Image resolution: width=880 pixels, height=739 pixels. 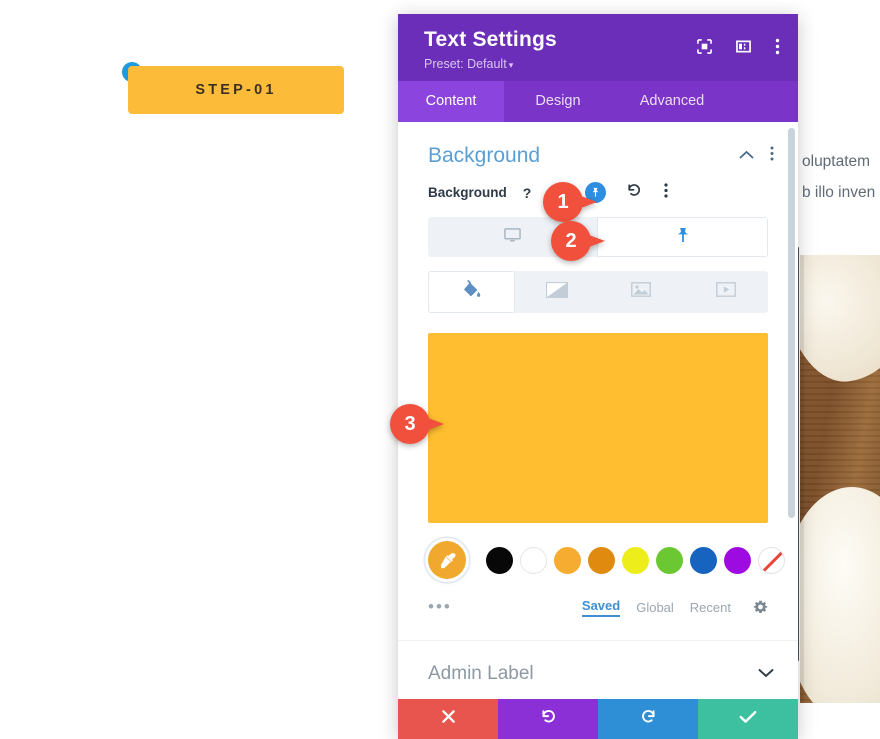 I want to click on paint-bucket-icon, so click(x=471, y=292).